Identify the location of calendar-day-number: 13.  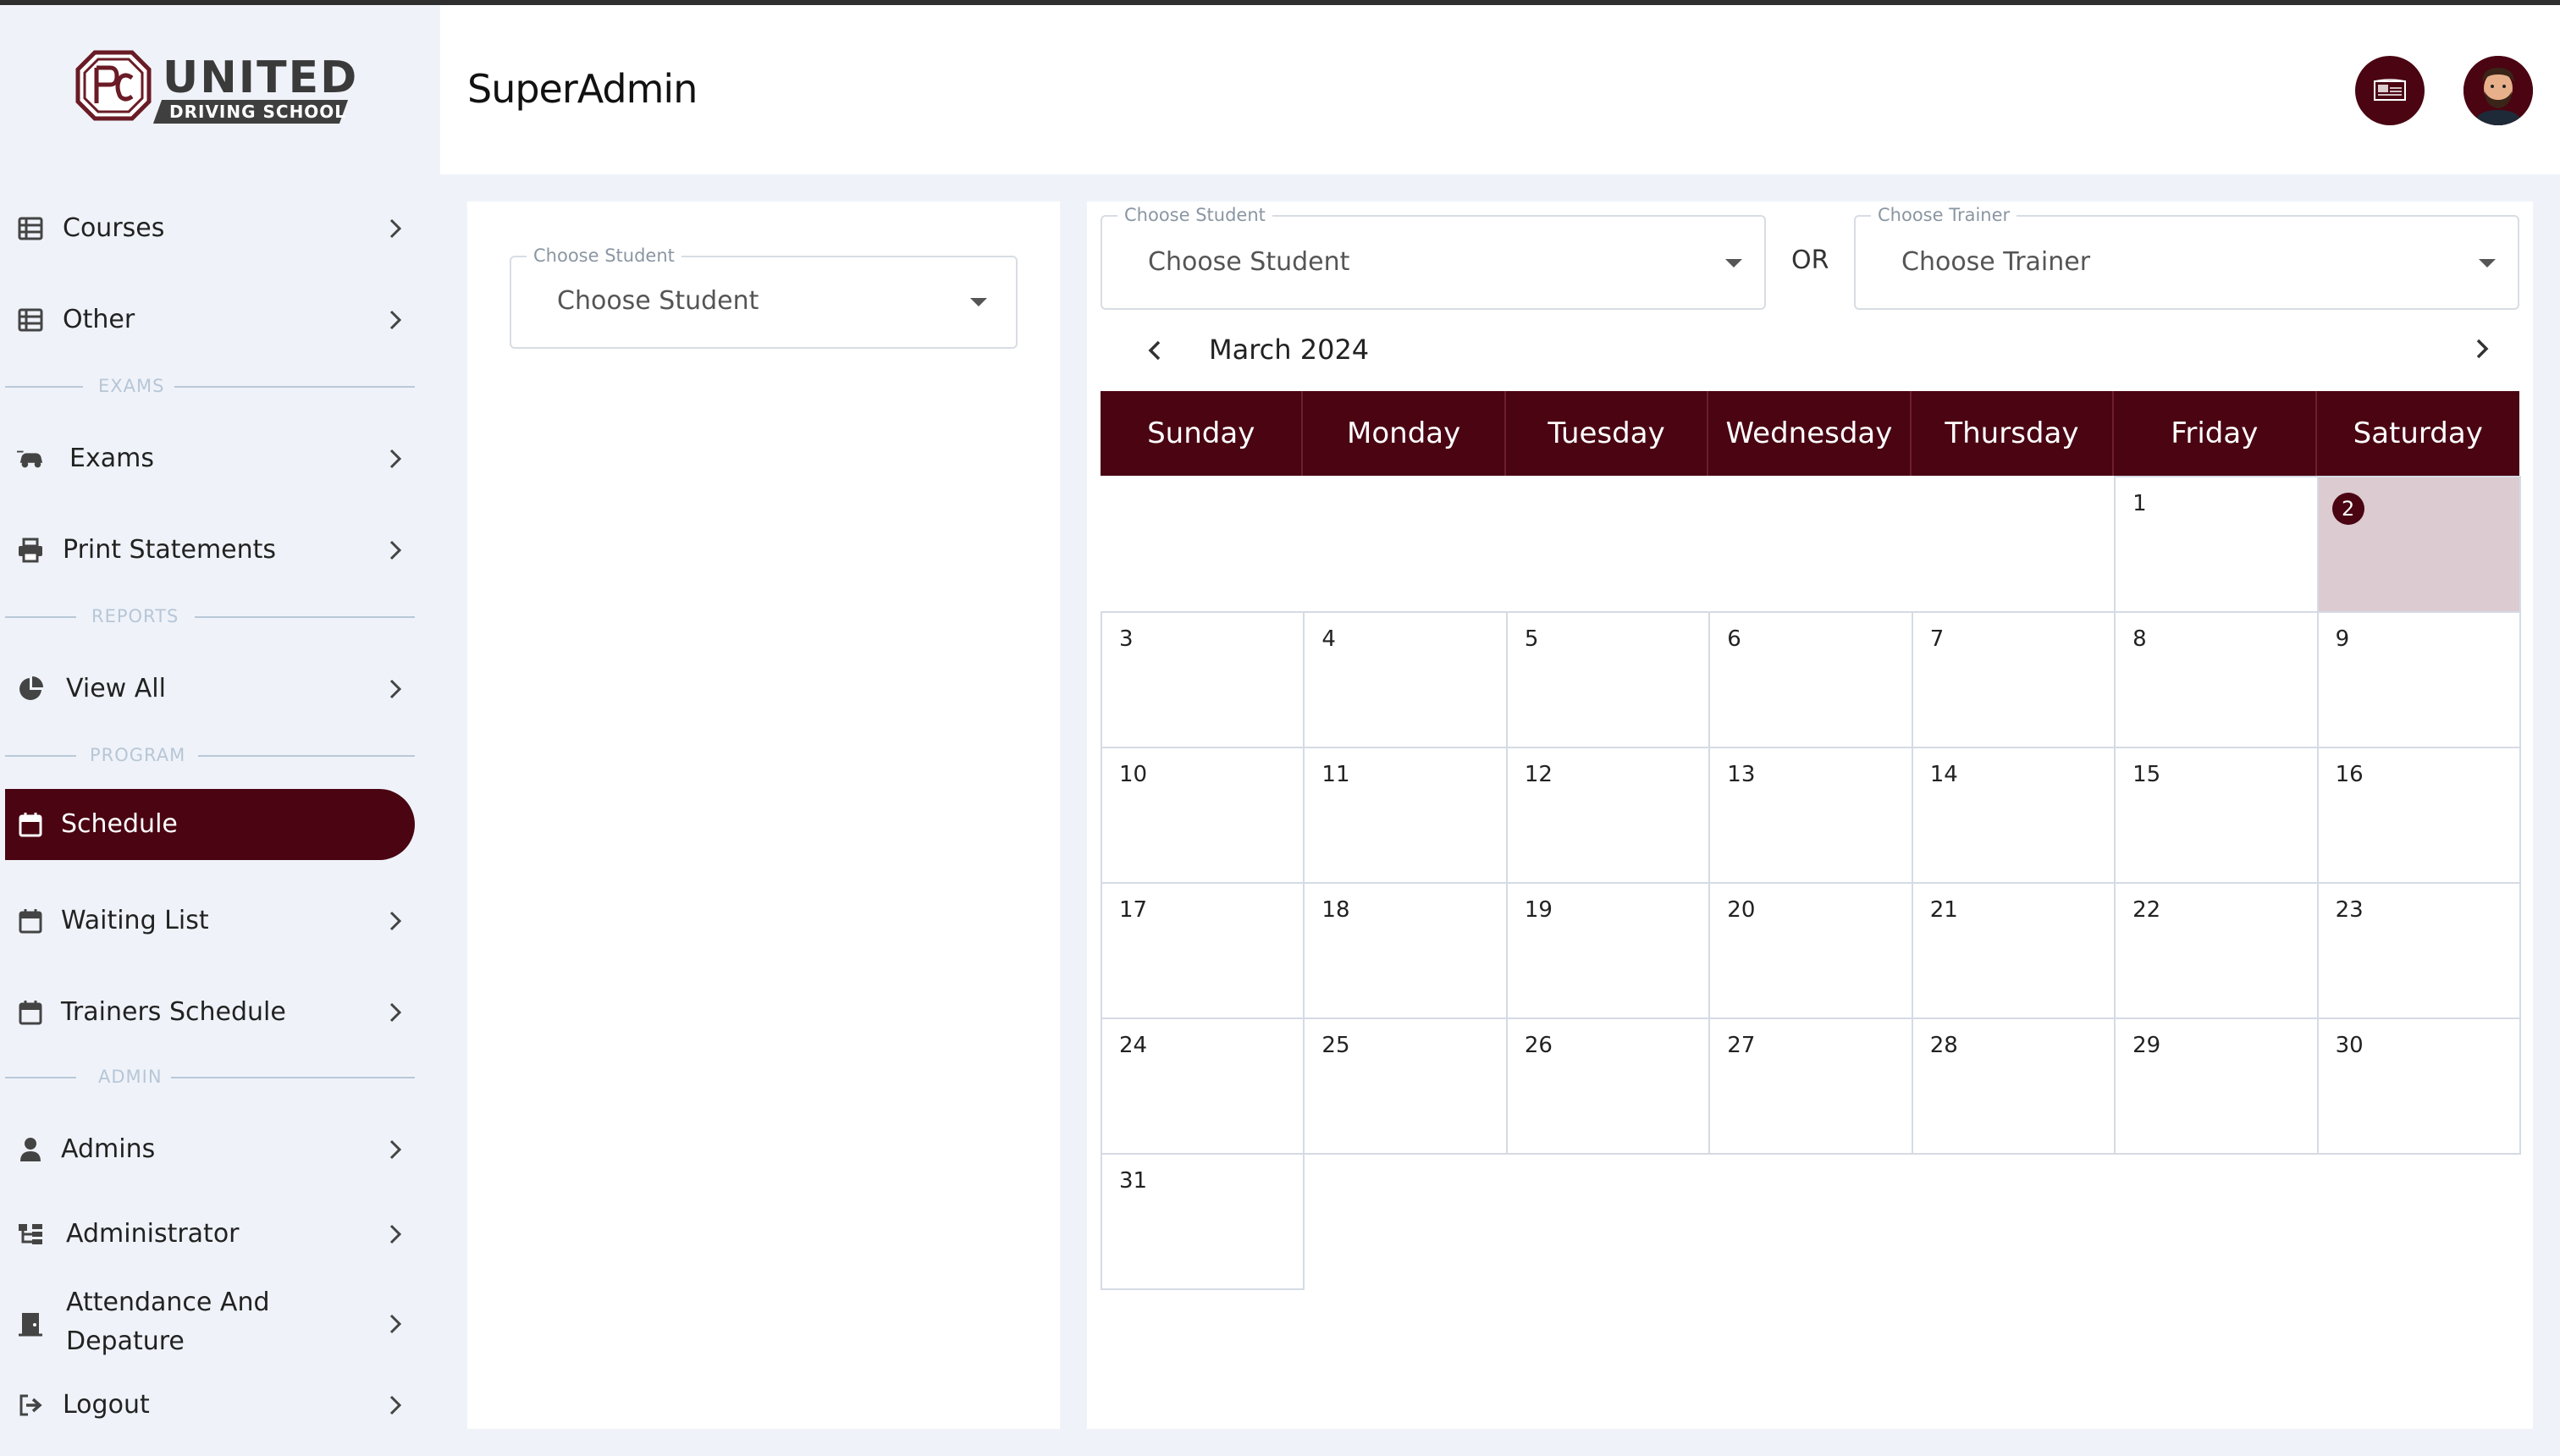
(1741, 774).